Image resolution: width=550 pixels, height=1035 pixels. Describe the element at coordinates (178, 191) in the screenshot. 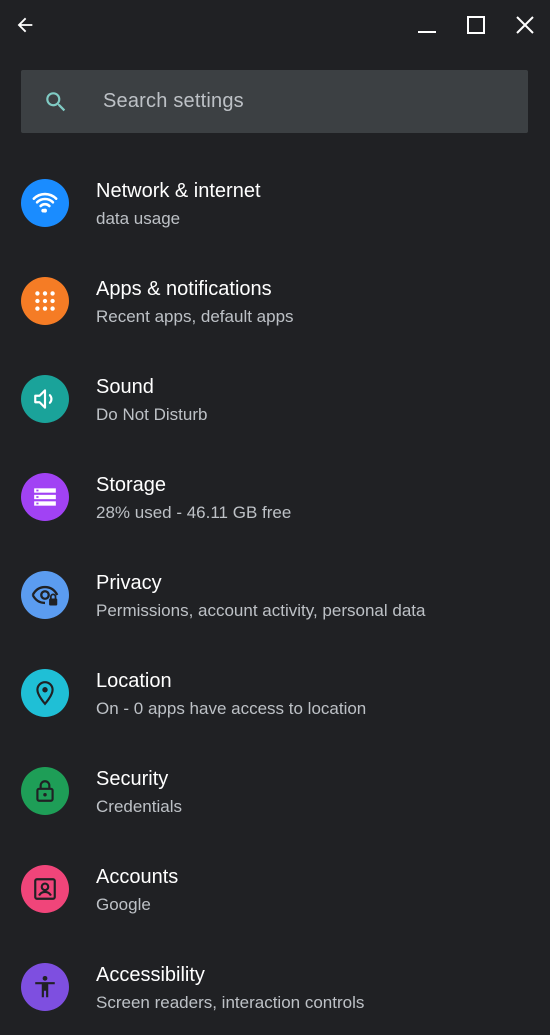

I see `setting-title: Network & internet` at that location.